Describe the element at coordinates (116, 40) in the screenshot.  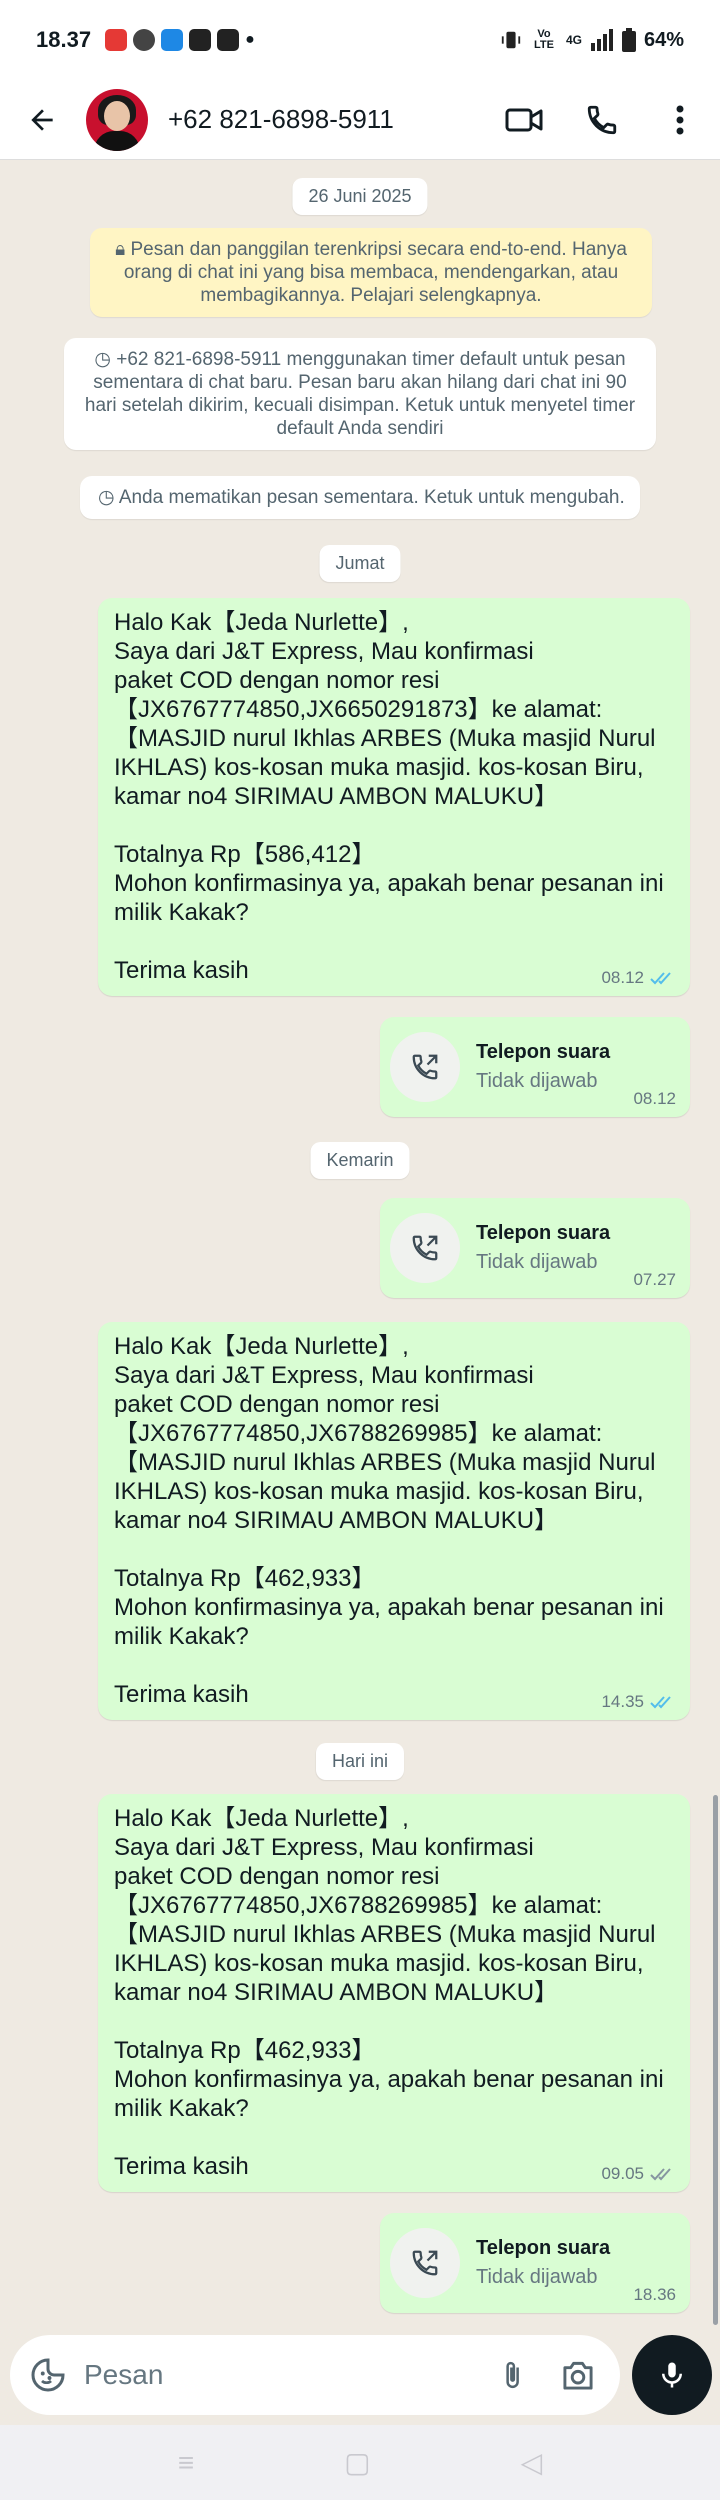
I see `jnt-app-icon` at that location.